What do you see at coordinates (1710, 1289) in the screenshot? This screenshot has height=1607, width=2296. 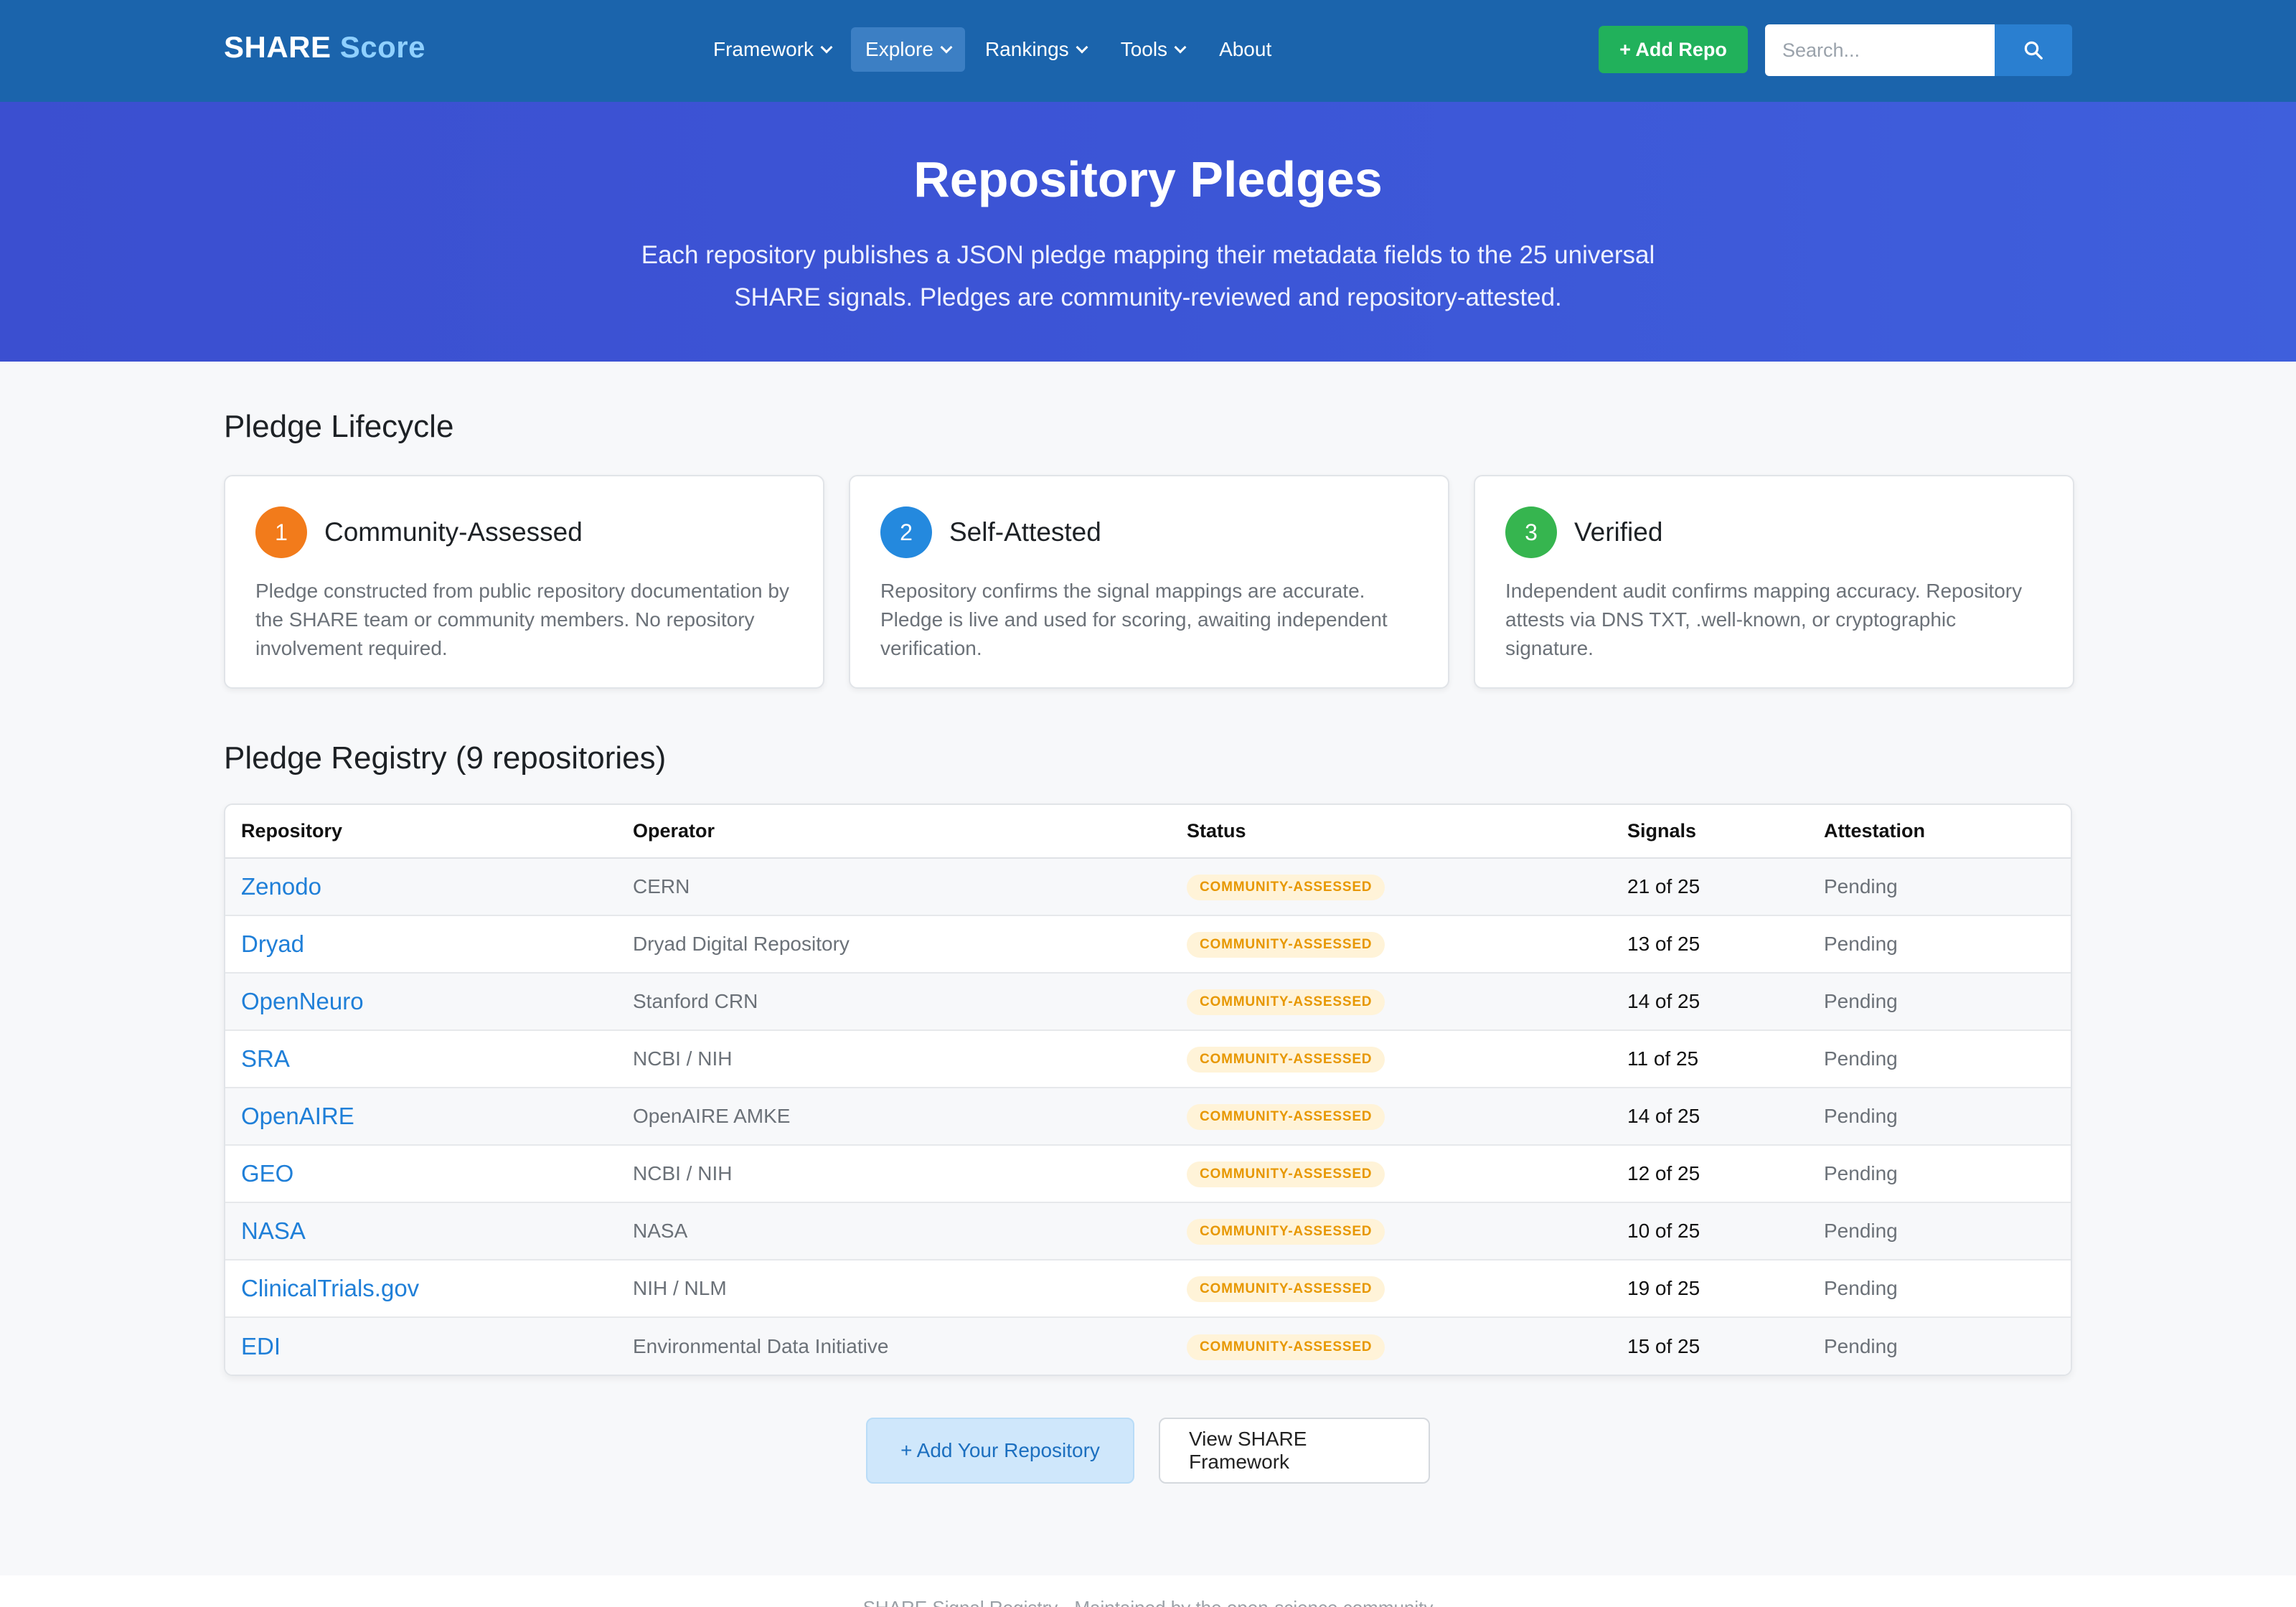 I see `signals-cell: 19 of 25` at bounding box center [1710, 1289].